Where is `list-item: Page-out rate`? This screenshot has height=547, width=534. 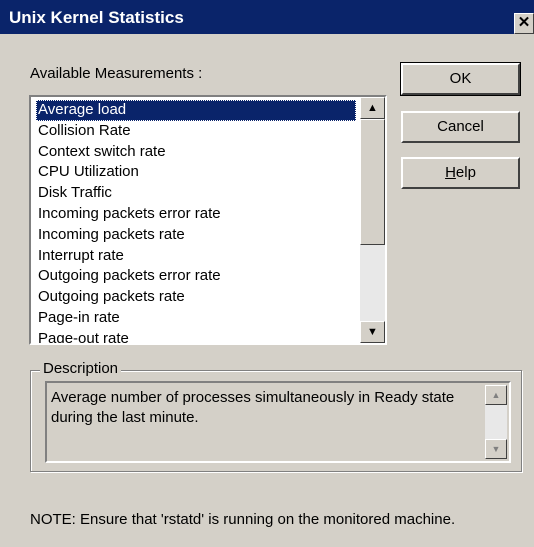 list-item: Page-out rate is located at coordinates (196, 336).